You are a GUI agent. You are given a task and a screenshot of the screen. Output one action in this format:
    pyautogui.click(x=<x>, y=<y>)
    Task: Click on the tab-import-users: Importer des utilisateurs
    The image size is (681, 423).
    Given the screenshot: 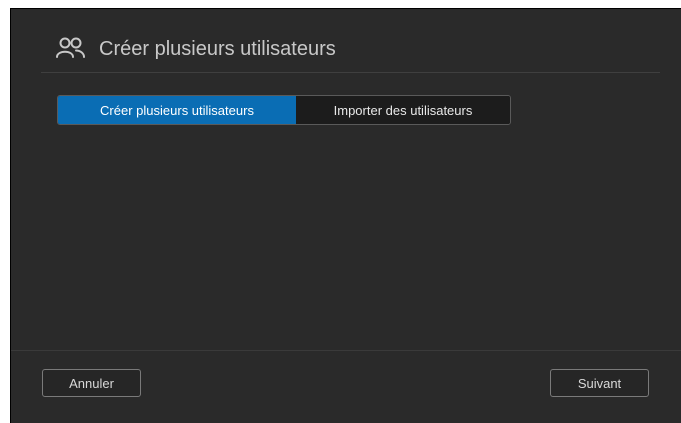 What is the action you would take?
    pyautogui.click(x=403, y=110)
    